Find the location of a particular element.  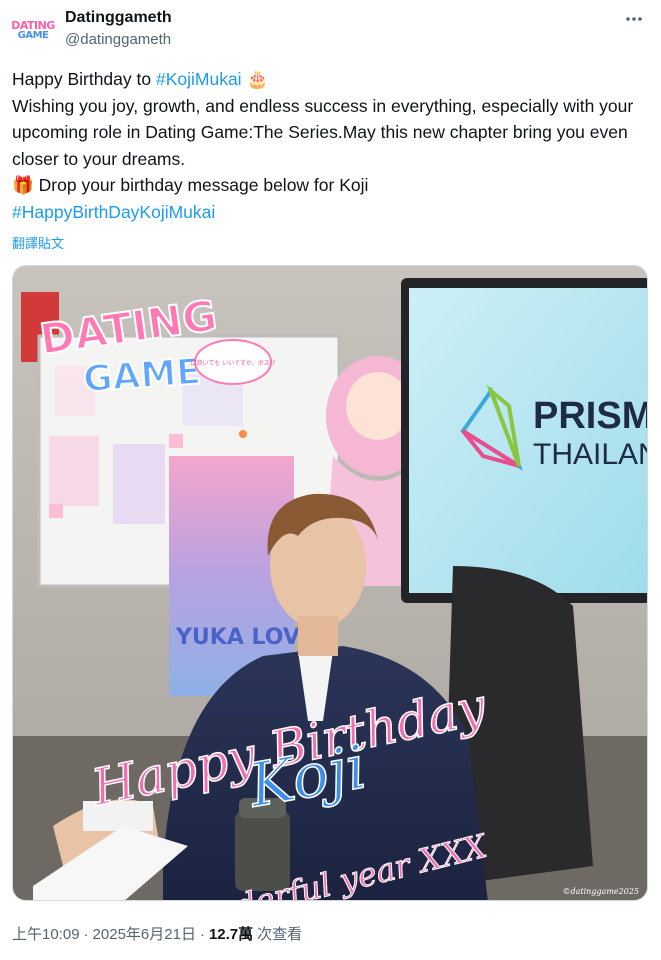

screen-brand-line1: PRISM is located at coordinates (590, 416).